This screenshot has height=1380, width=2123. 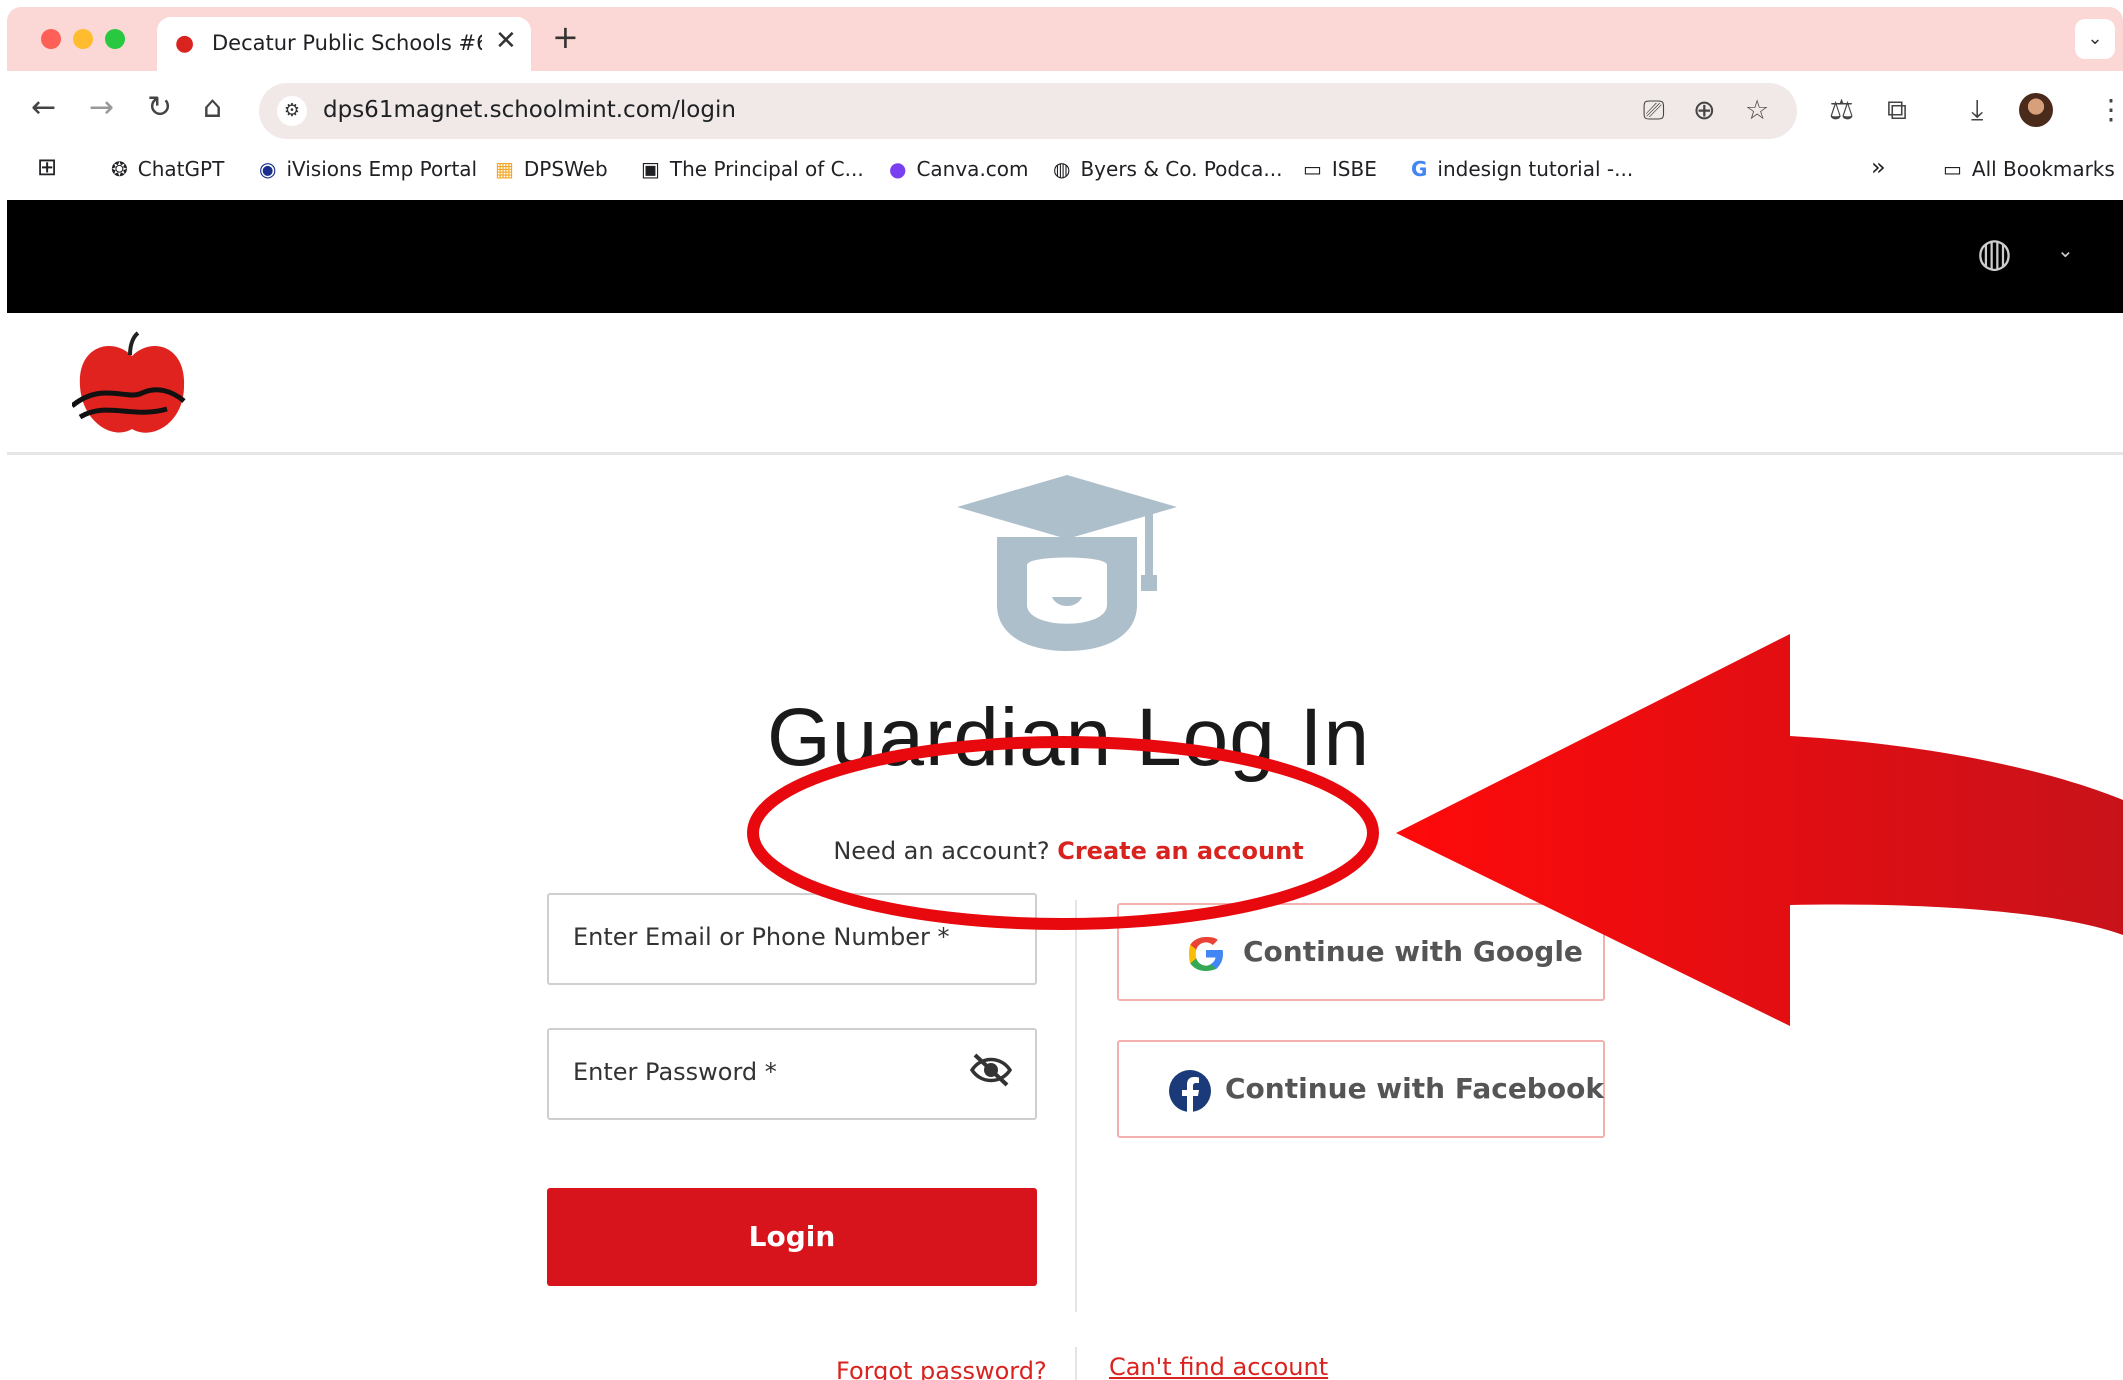 What do you see at coordinates (1180, 851) in the screenshot?
I see `create-account-link: Create an account` at bounding box center [1180, 851].